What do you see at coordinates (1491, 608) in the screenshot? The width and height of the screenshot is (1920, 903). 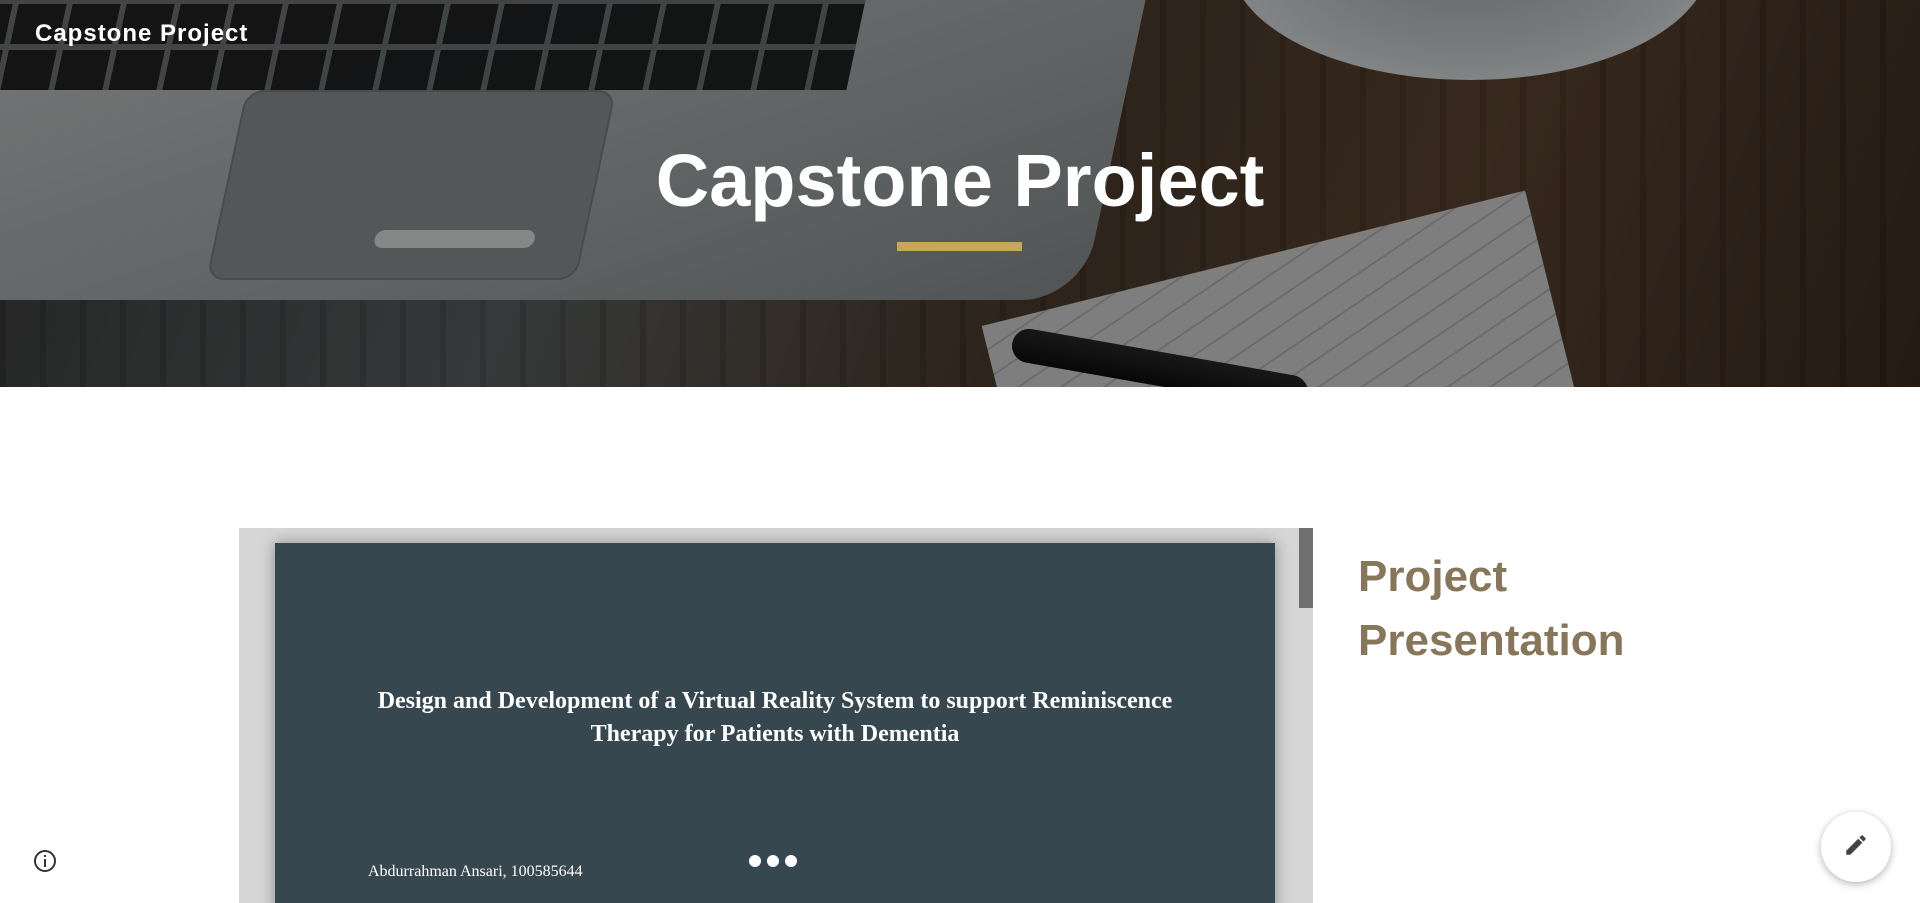 I see `section-heading: Project Presentation` at bounding box center [1491, 608].